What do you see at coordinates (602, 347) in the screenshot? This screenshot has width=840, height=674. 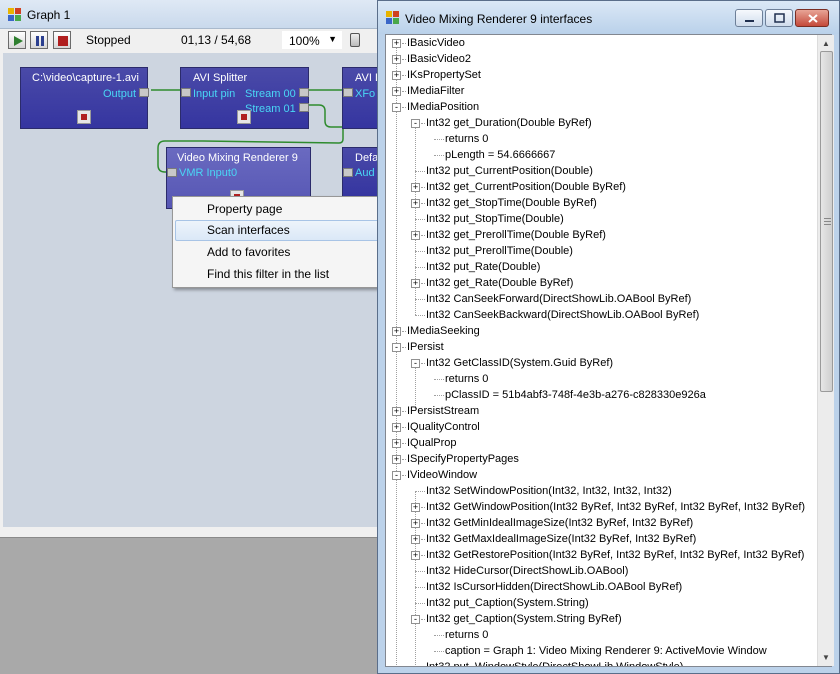 I see `tree-node-interface: - IPersist` at bounding box center [602, 347].